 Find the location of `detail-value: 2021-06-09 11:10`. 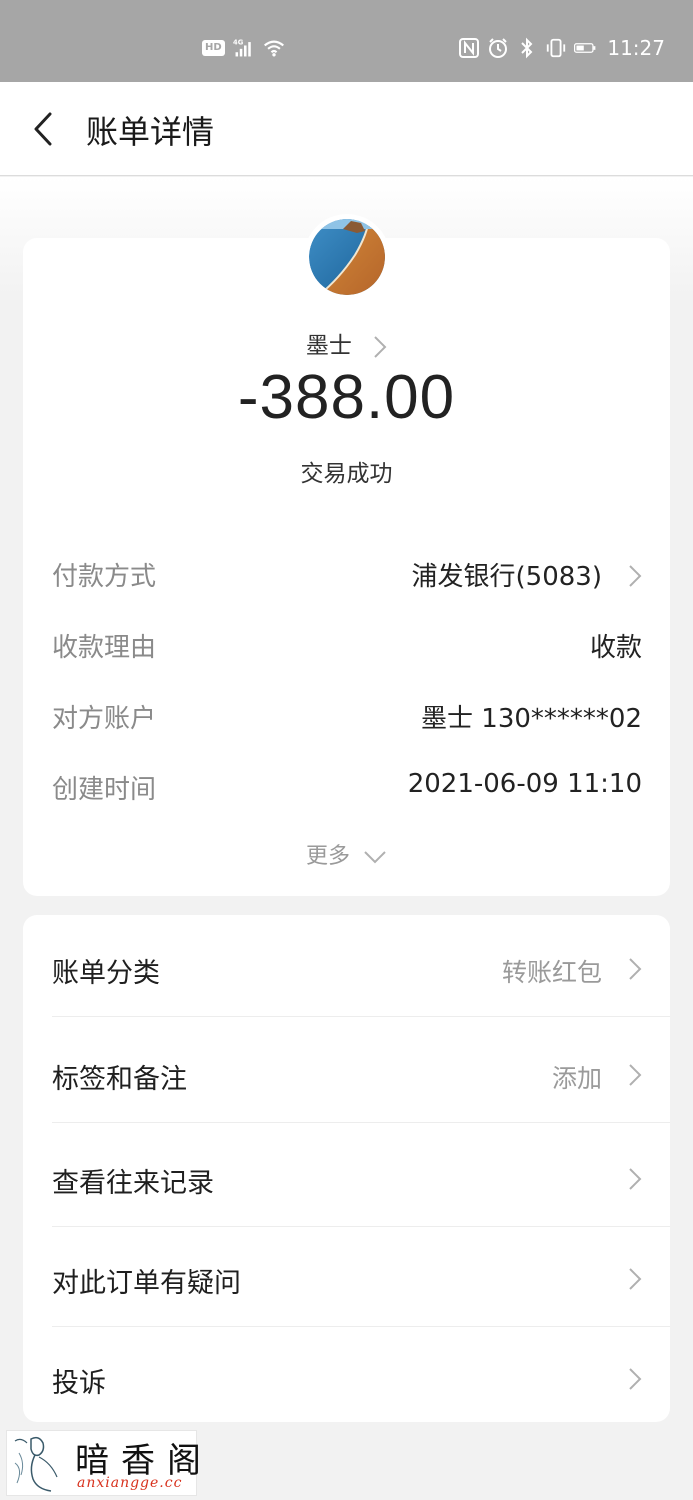

detail-value: 2021-06-09 11:10 is located at coordinates (524, 784).